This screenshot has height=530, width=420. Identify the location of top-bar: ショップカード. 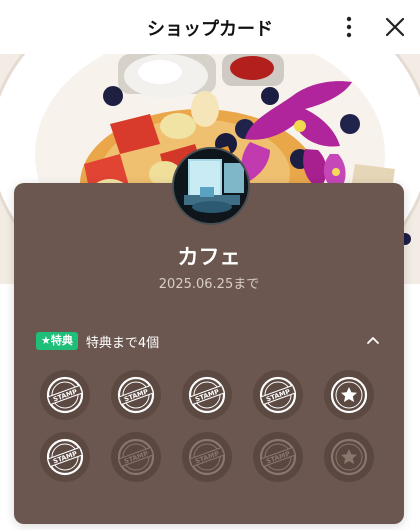
(210, 27).